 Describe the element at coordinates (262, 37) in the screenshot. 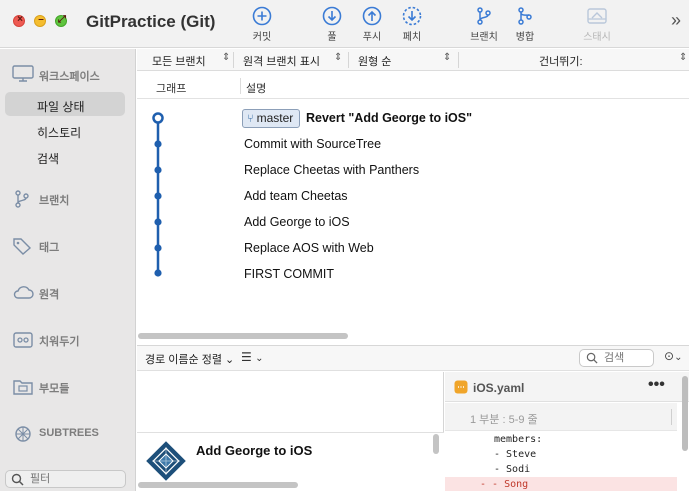

I see `commit-label: 커밋` at that location.